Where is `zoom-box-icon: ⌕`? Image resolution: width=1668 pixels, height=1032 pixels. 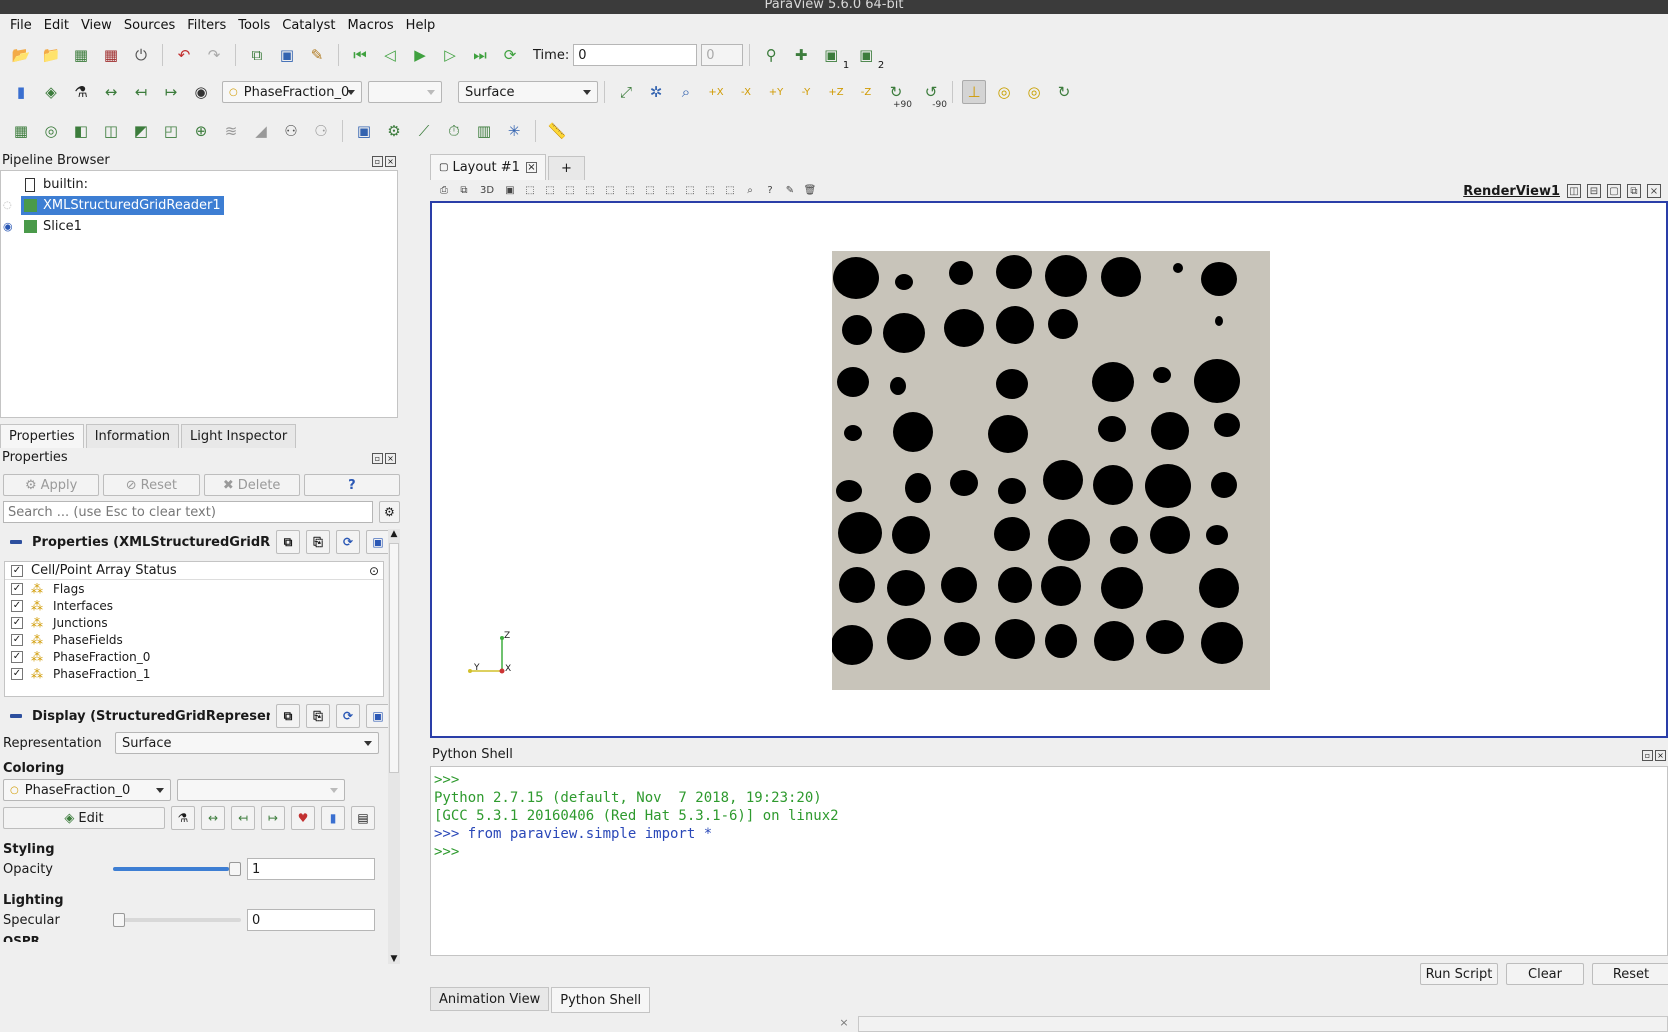
zoom-box-icon: ⌕ is located at coordinates (686, 92).